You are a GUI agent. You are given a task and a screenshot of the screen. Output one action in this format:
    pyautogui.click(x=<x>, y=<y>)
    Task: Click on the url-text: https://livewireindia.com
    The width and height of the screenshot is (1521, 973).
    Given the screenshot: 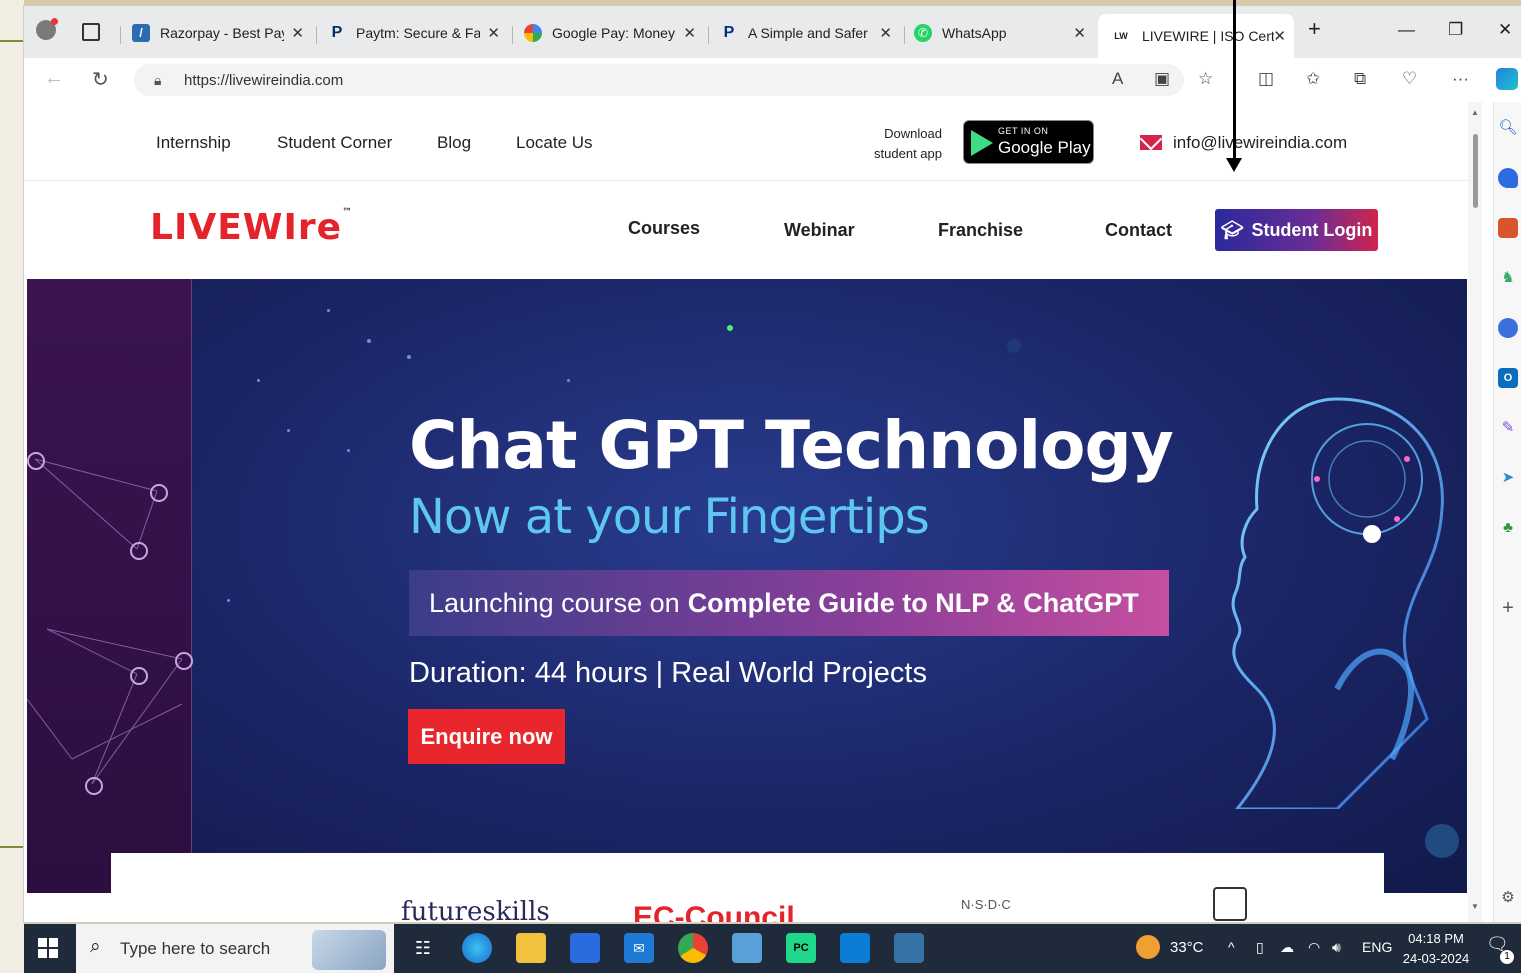 What is the action you would take?
    pyautogui.click(x=263, y=80)
    